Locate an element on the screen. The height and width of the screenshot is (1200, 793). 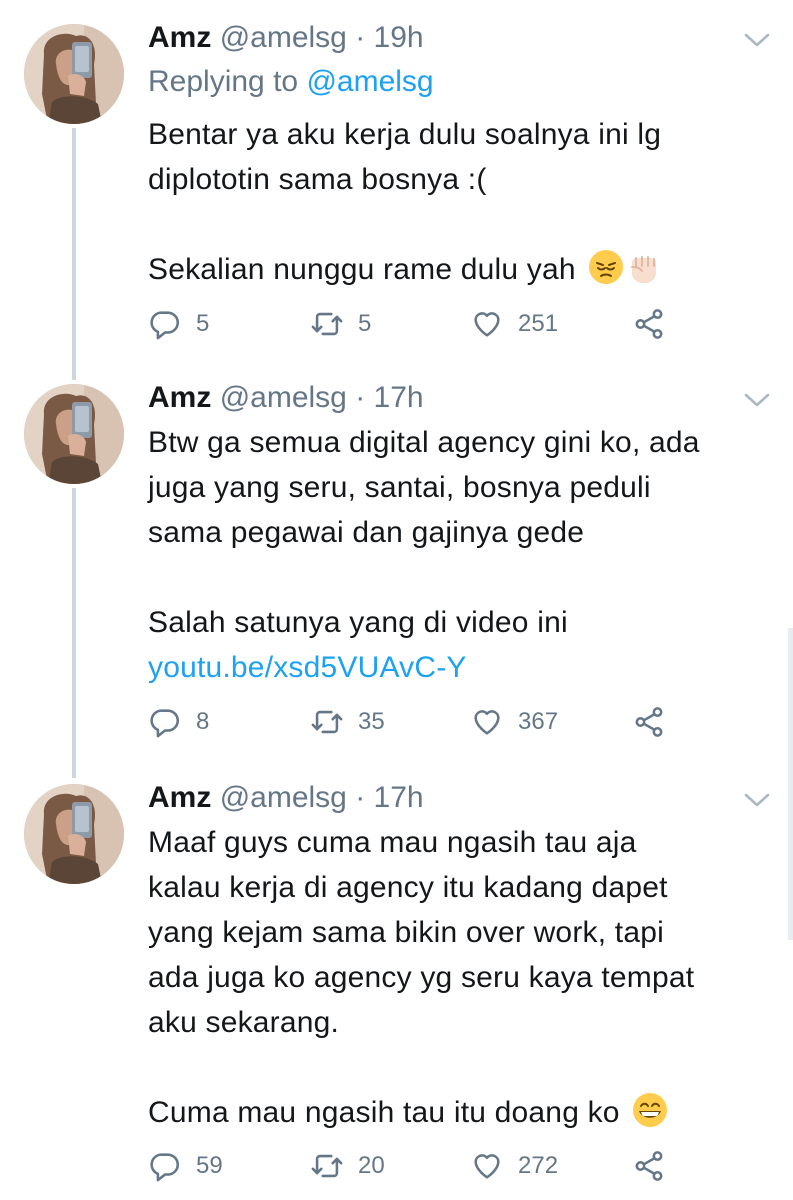
replying-to: Replying to @amelsg is located at coordinates (291, 82).